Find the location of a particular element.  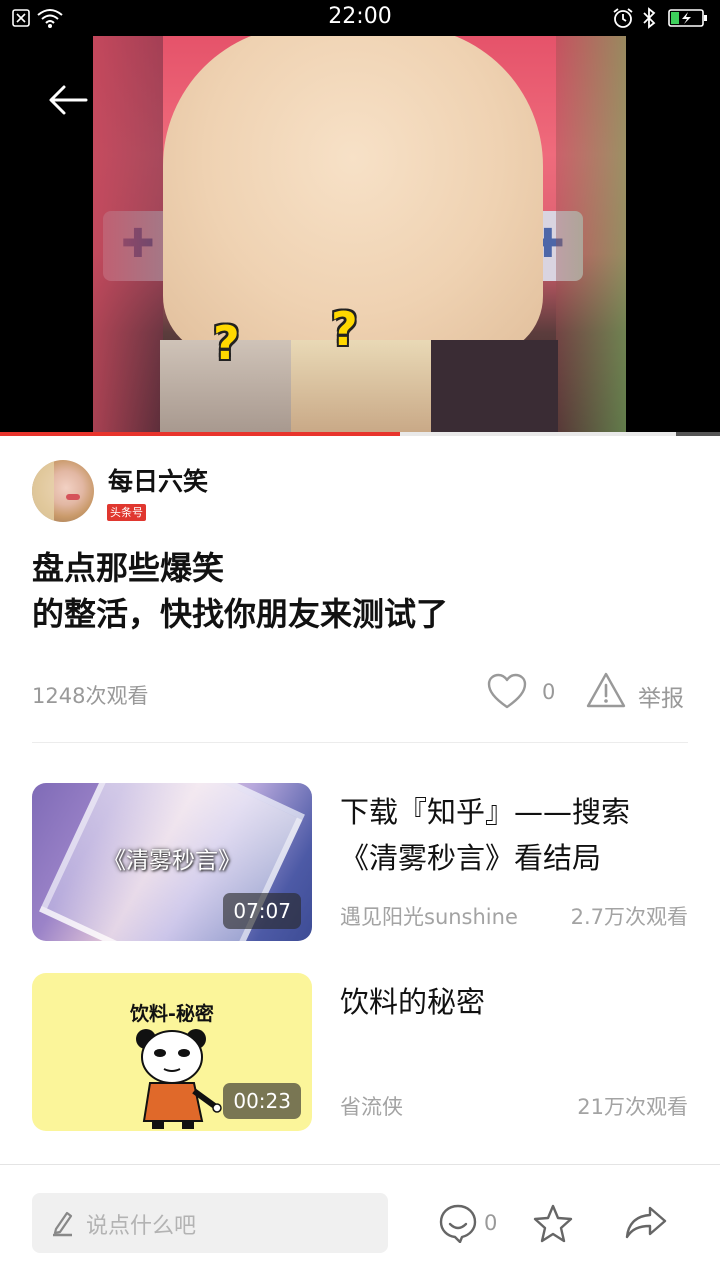

comment-count: 0 is located at coordinates (491, 1223).